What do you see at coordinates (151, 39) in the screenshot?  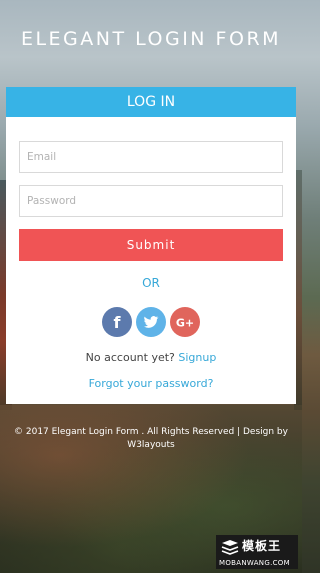 I see `page-title: ELEGANT LOGIN FORM` at bounding box center [151, 39].